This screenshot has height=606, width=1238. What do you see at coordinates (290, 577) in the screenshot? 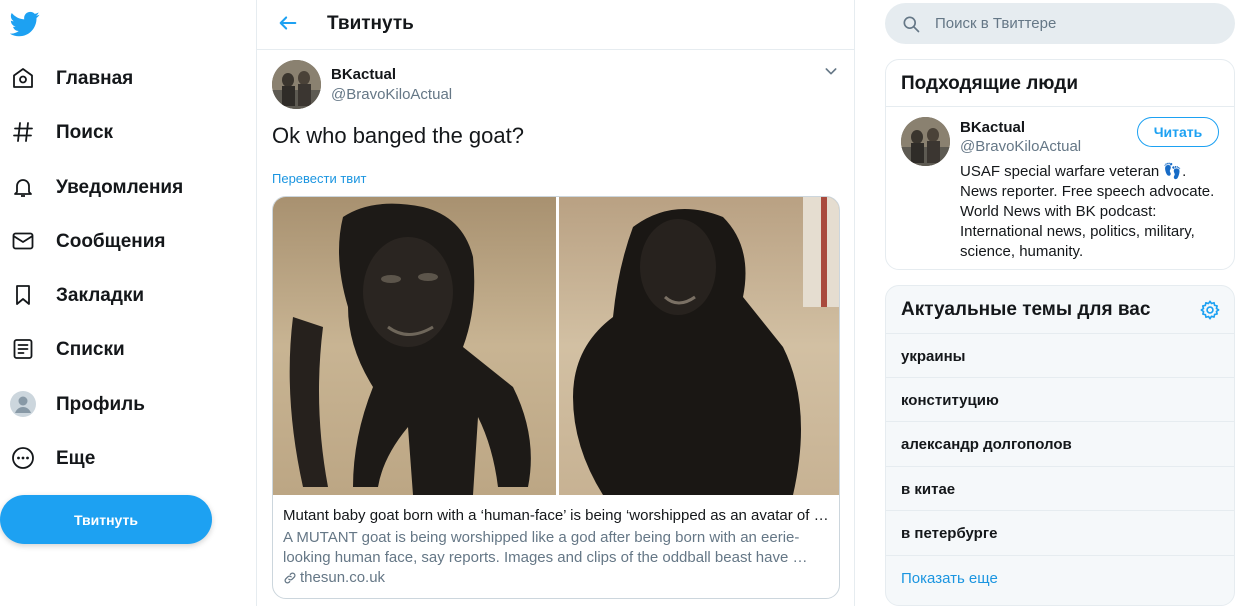
I see `link-icon` at bounding box center [290, 577].